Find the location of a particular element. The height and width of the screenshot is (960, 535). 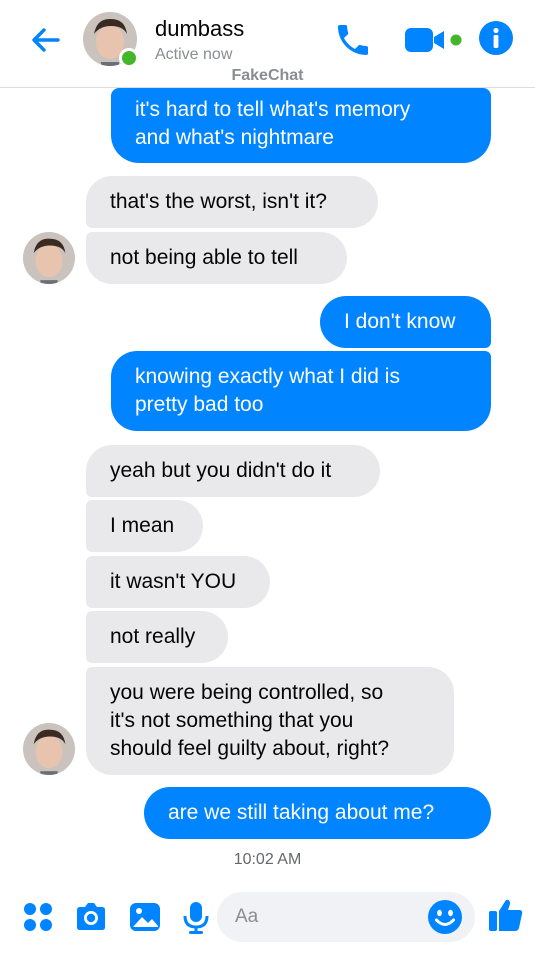

message-bubble-incoming: I mean is located at coordinates (144, 526).